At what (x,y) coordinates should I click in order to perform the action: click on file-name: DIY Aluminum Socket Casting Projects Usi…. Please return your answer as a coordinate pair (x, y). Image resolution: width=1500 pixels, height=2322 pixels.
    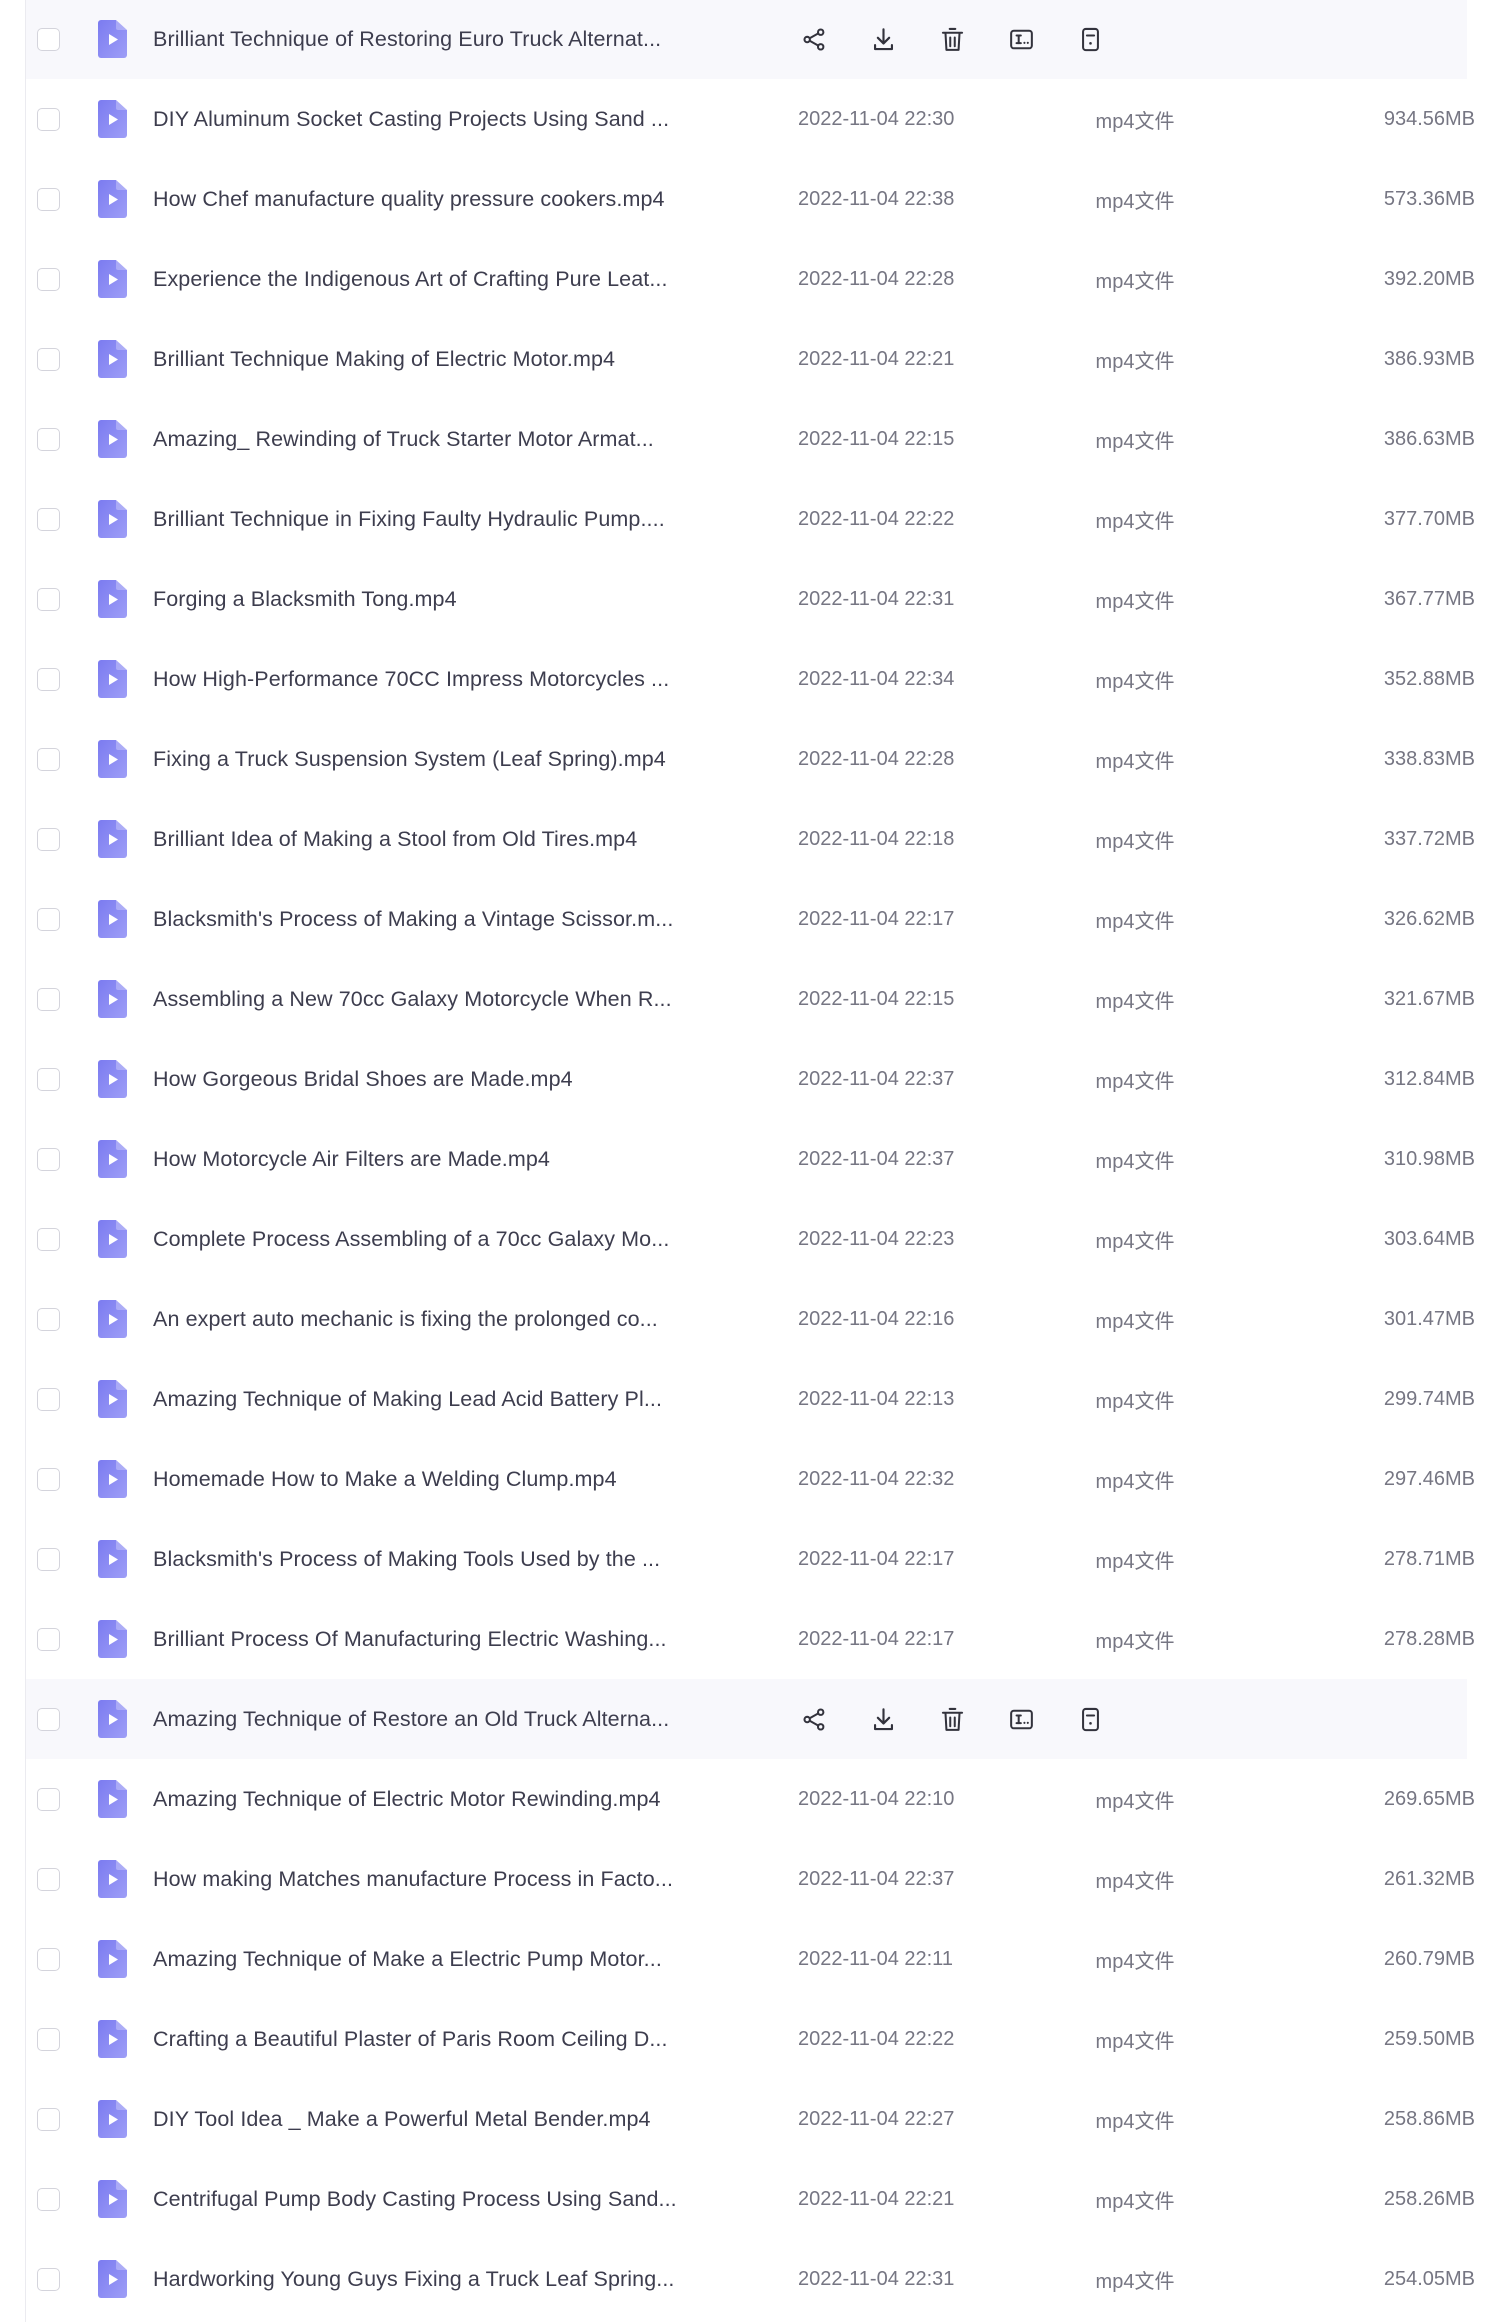
    Looking at the image, I should click on (460, 119).